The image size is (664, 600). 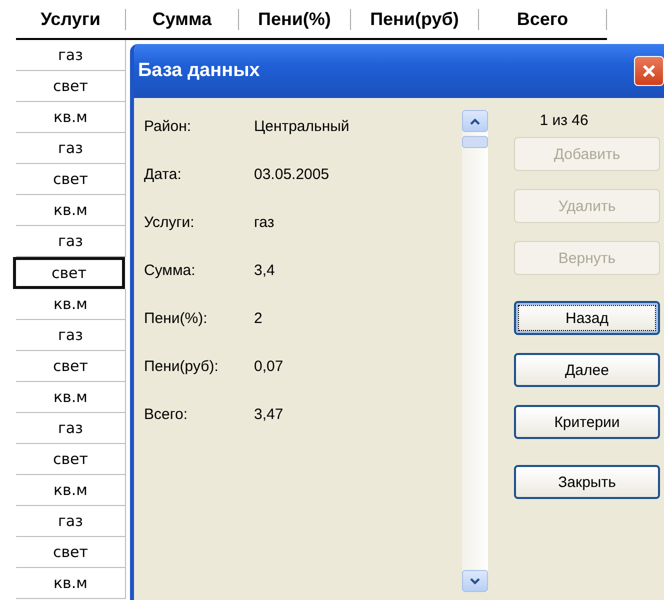 What do you see at coordinates (166, 414) in the screenshot?
I see `field-label: Всего:` at bounding box center [166, 414].